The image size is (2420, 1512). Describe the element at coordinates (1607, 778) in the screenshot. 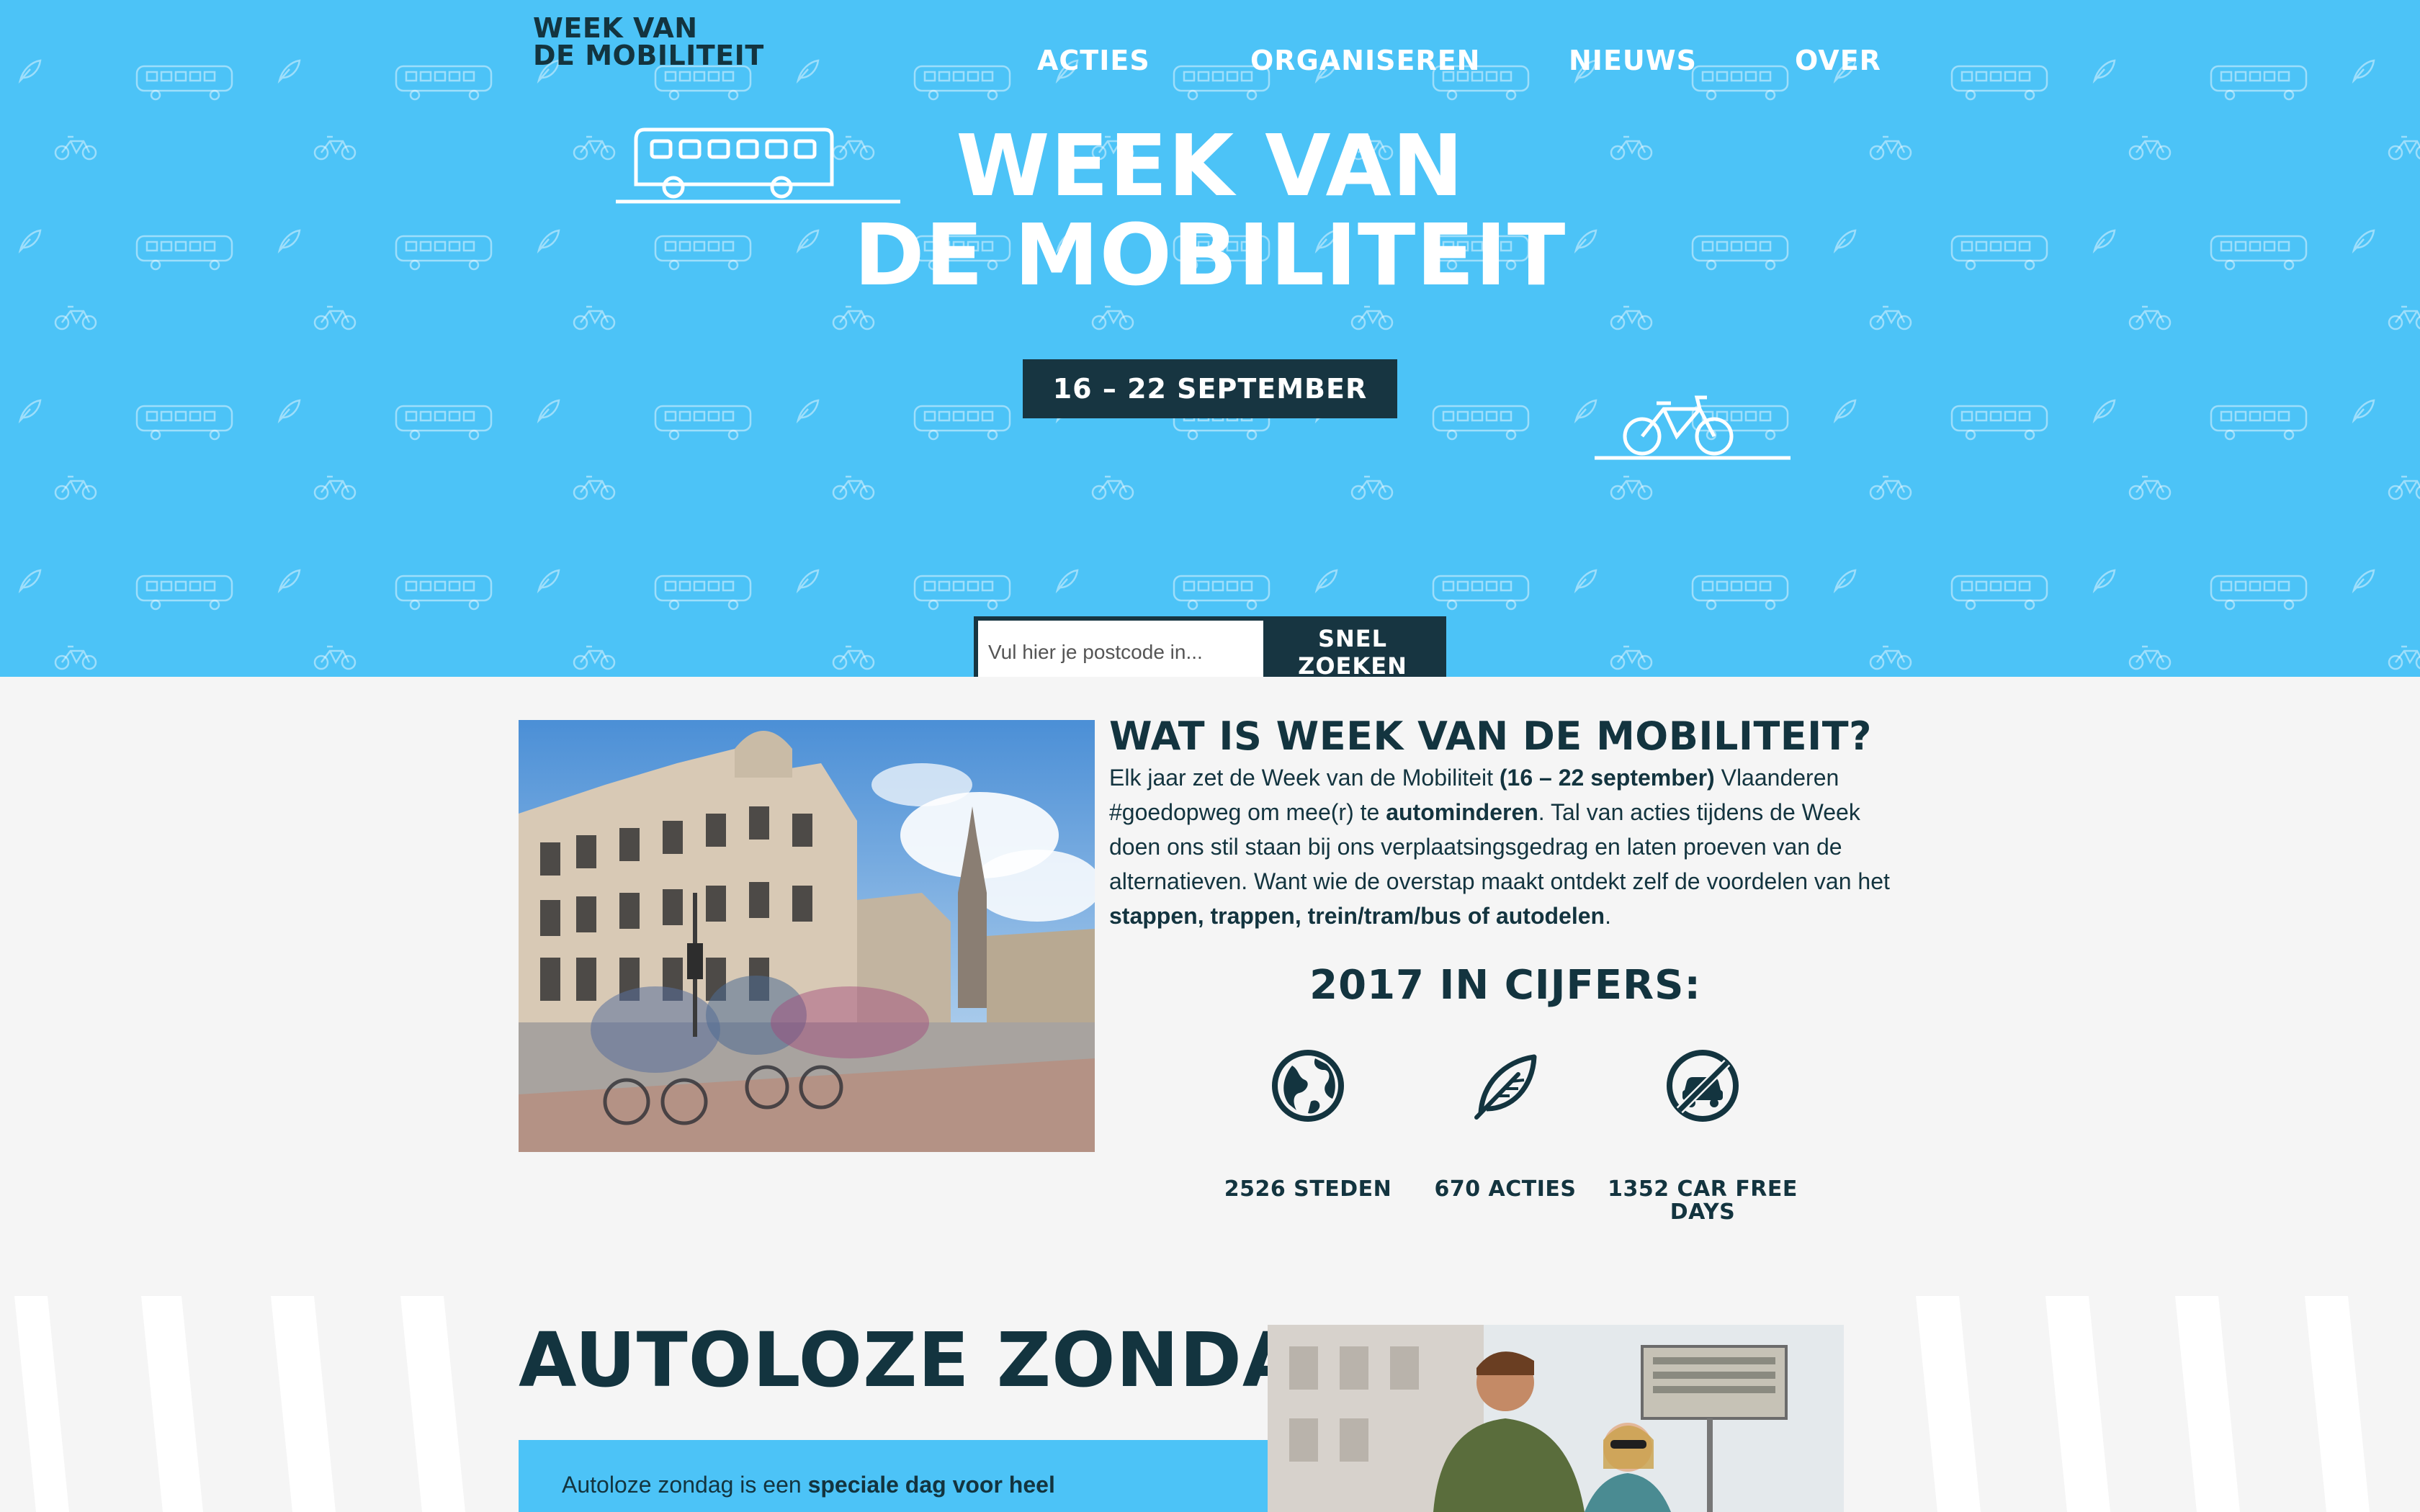

I see `about-dates-bold: (16 – 22 september)` at that location.